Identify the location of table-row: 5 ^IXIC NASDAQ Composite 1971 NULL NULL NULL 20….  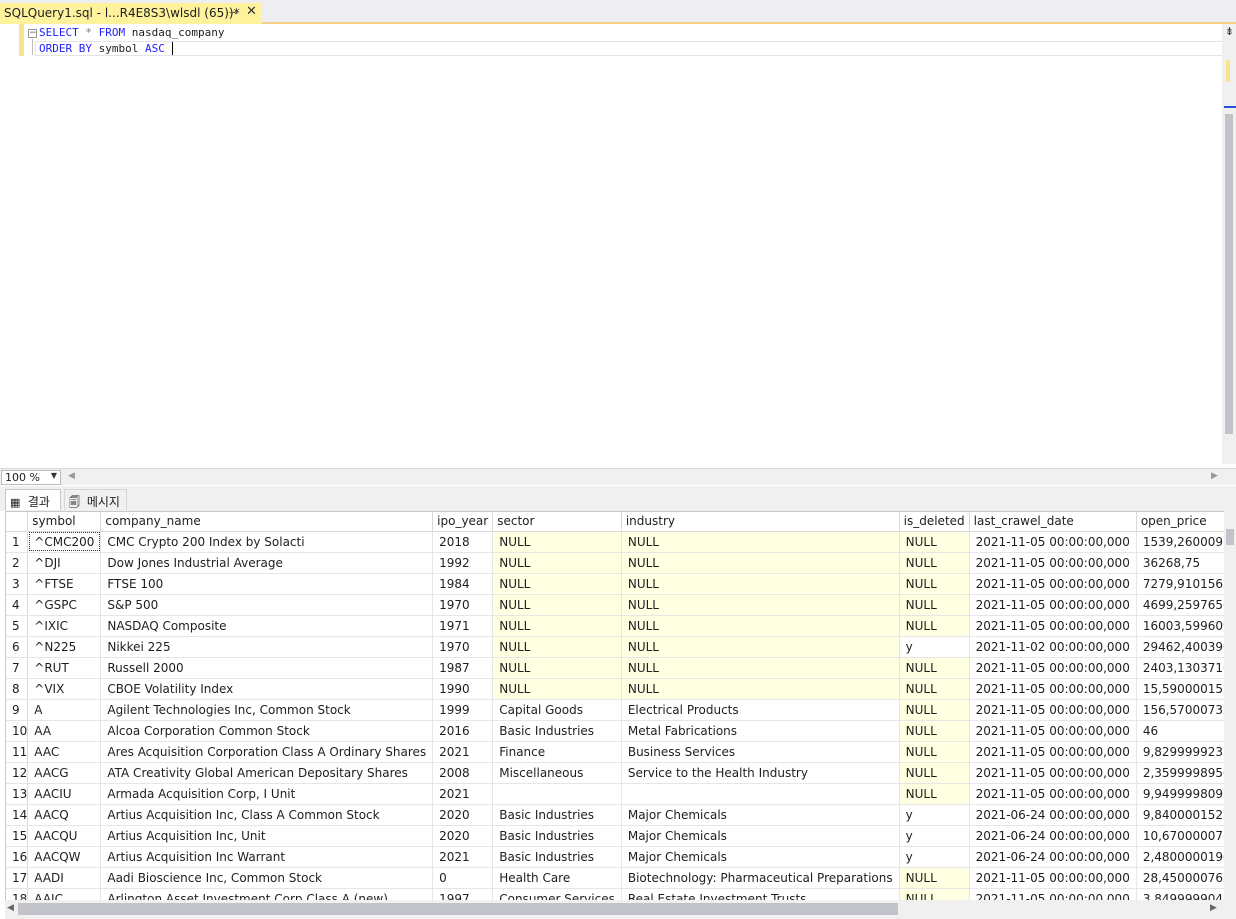
(615, 626).